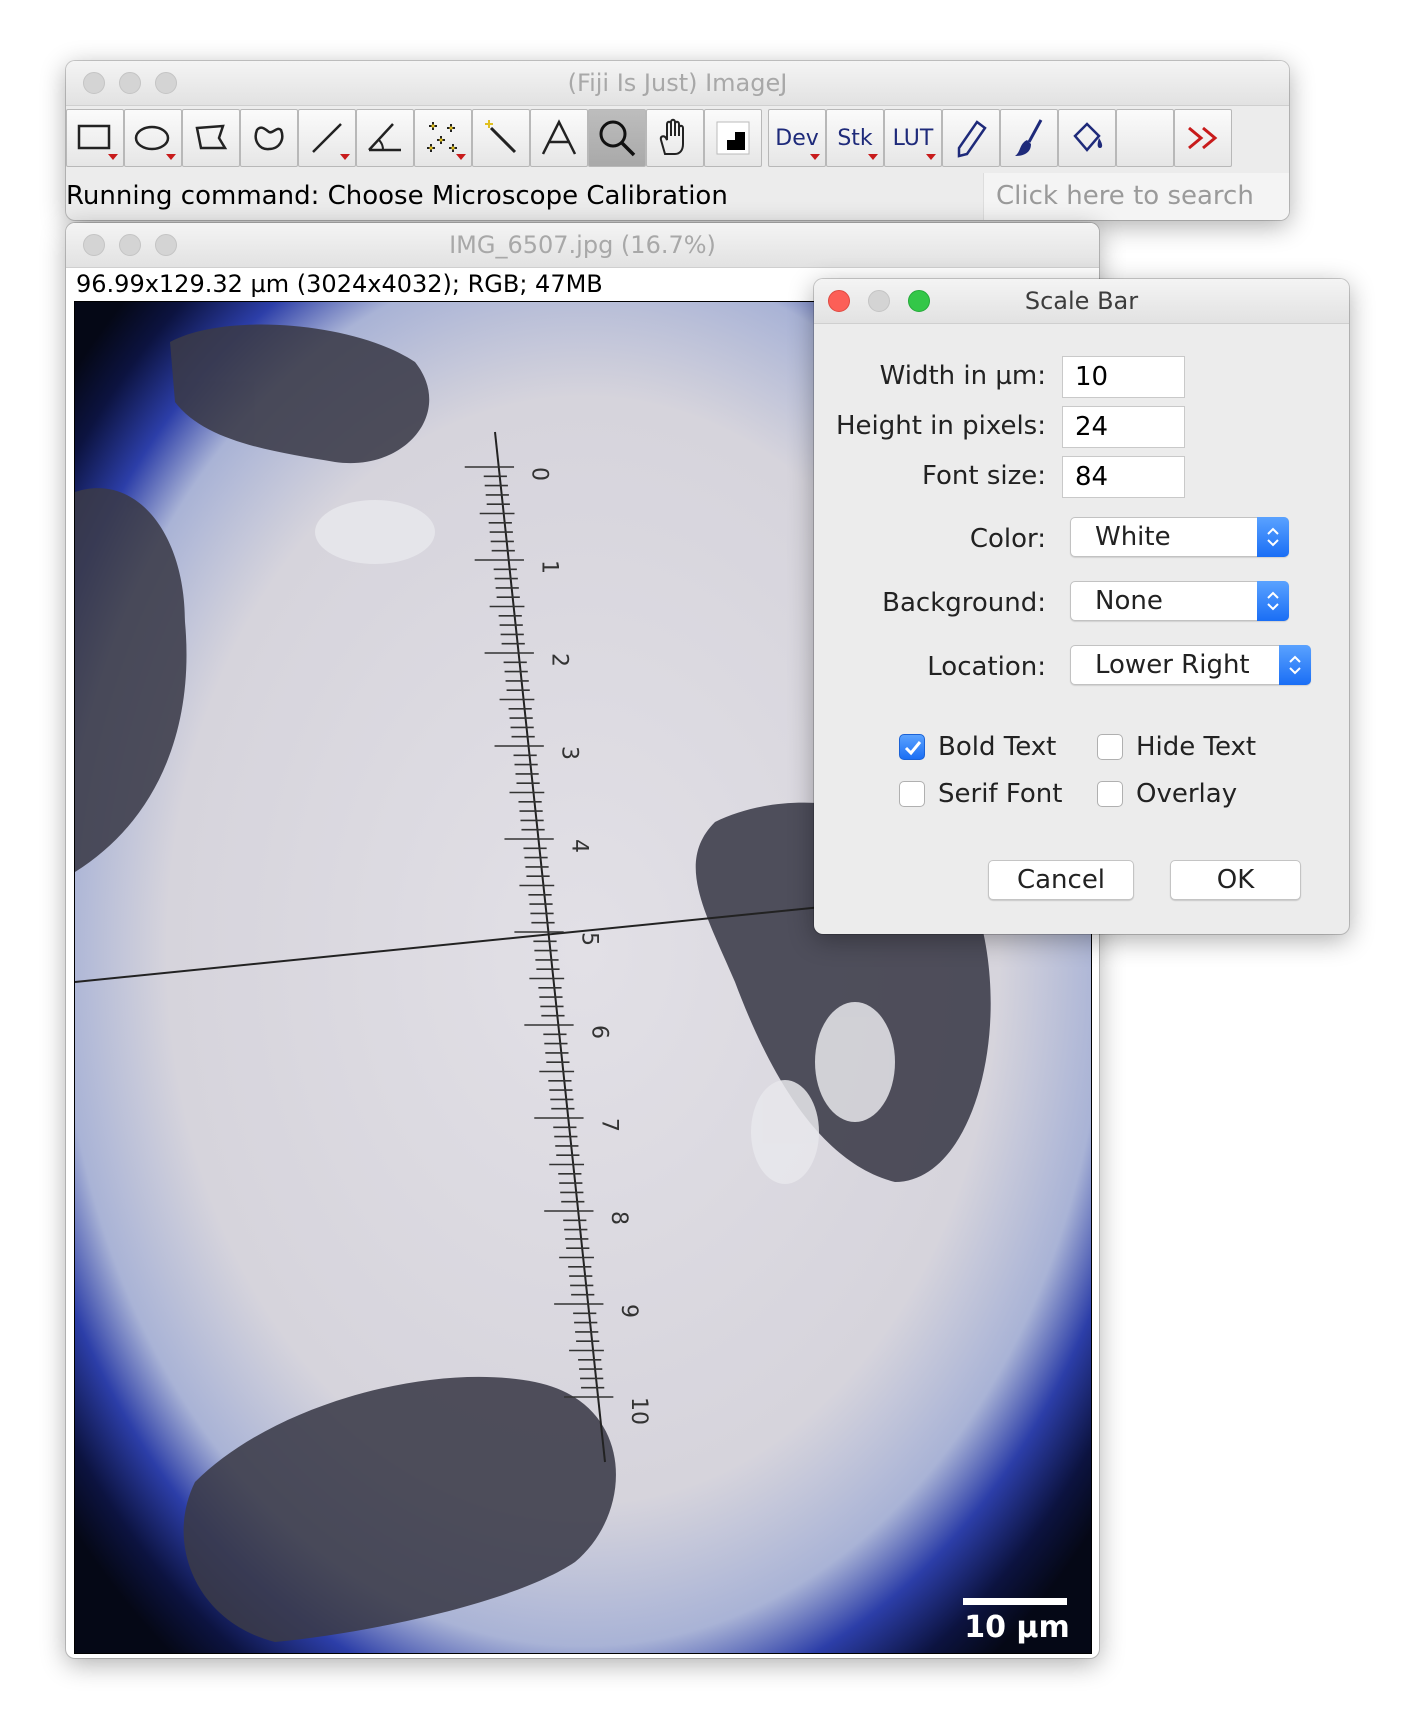  Describe the element at coordinates (1172, 665) in the screenshot. I see `location-select-value: Lower Right` at that location.